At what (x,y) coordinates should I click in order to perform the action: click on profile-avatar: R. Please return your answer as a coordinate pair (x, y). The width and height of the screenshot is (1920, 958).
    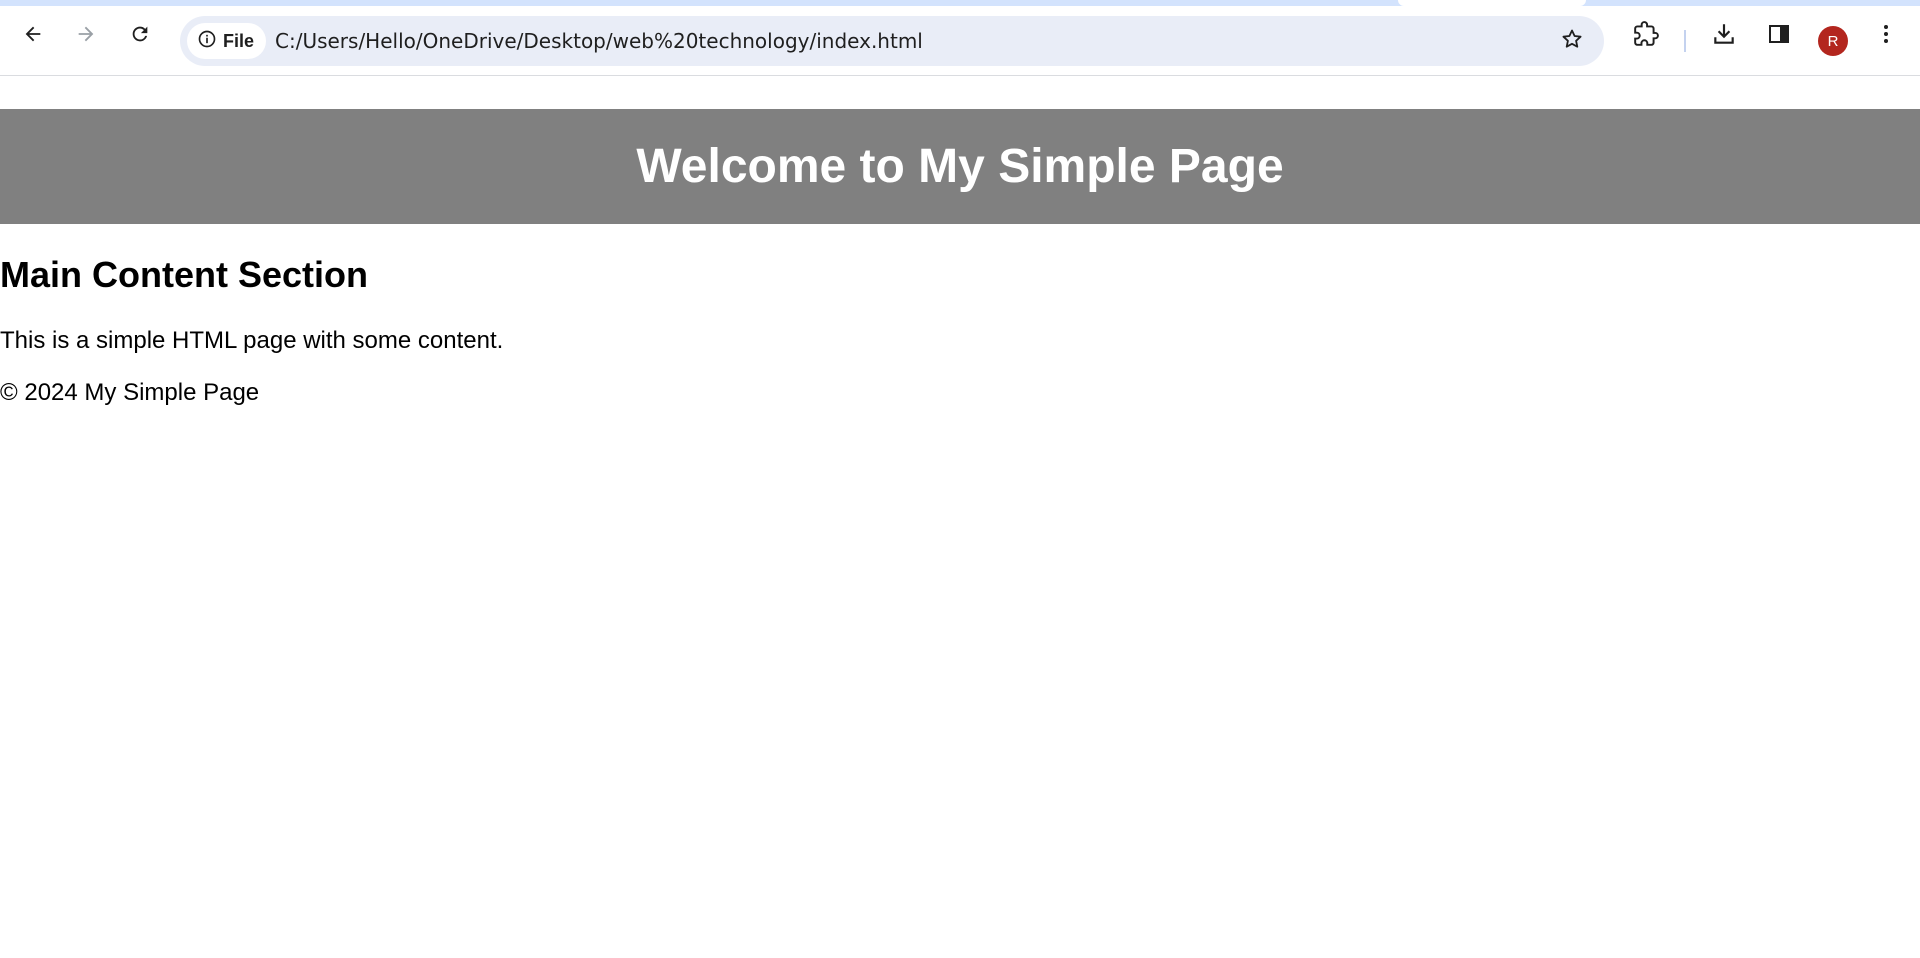
    Looking at the image, I should click on (1833, 41).